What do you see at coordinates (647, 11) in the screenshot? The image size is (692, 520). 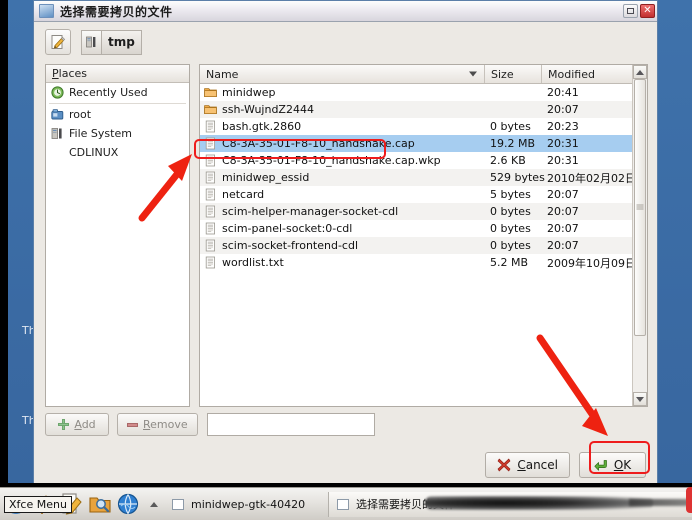 I see `close-button: ✕` at bounding box center [647, 11].